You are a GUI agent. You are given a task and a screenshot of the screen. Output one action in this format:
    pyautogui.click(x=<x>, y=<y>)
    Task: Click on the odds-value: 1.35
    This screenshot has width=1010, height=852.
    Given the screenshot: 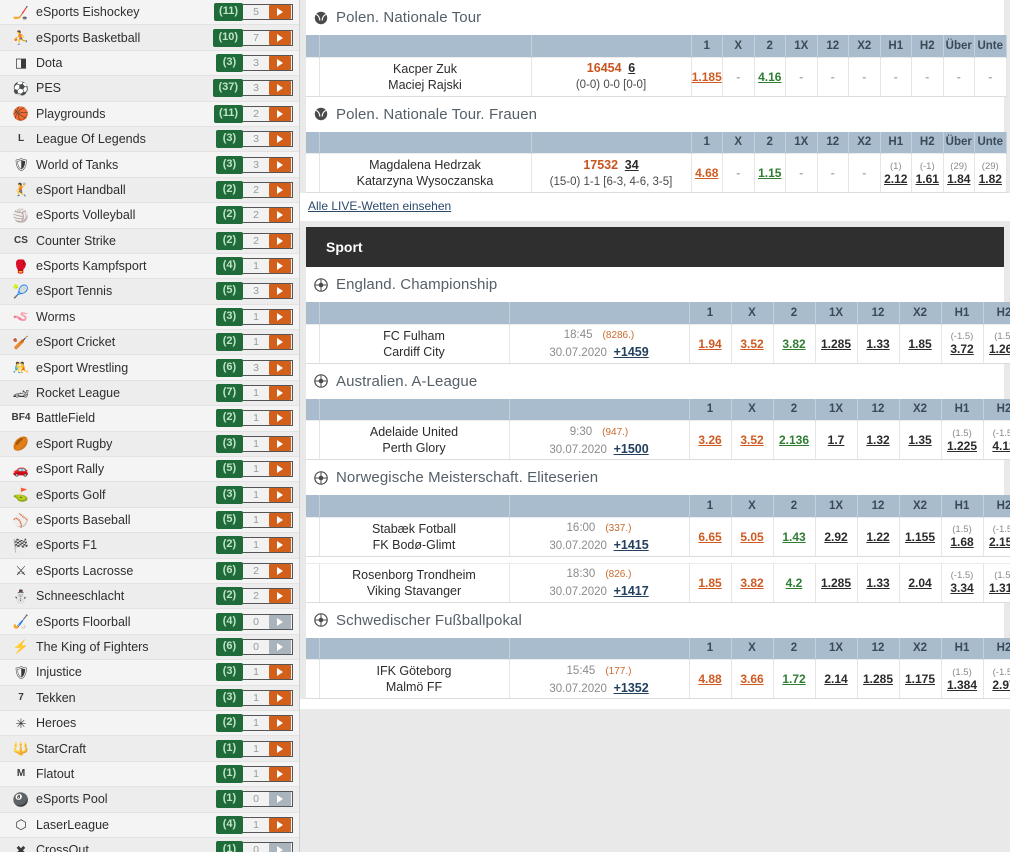 What is the action you would take?
    pyautogui.click(x=919, y=440)
    